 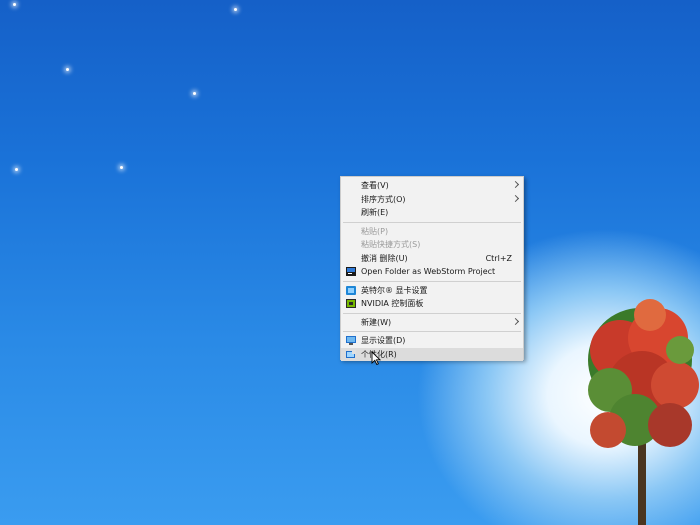 I want to click on tree-wallpaper-image, so click(x=643, y=412).